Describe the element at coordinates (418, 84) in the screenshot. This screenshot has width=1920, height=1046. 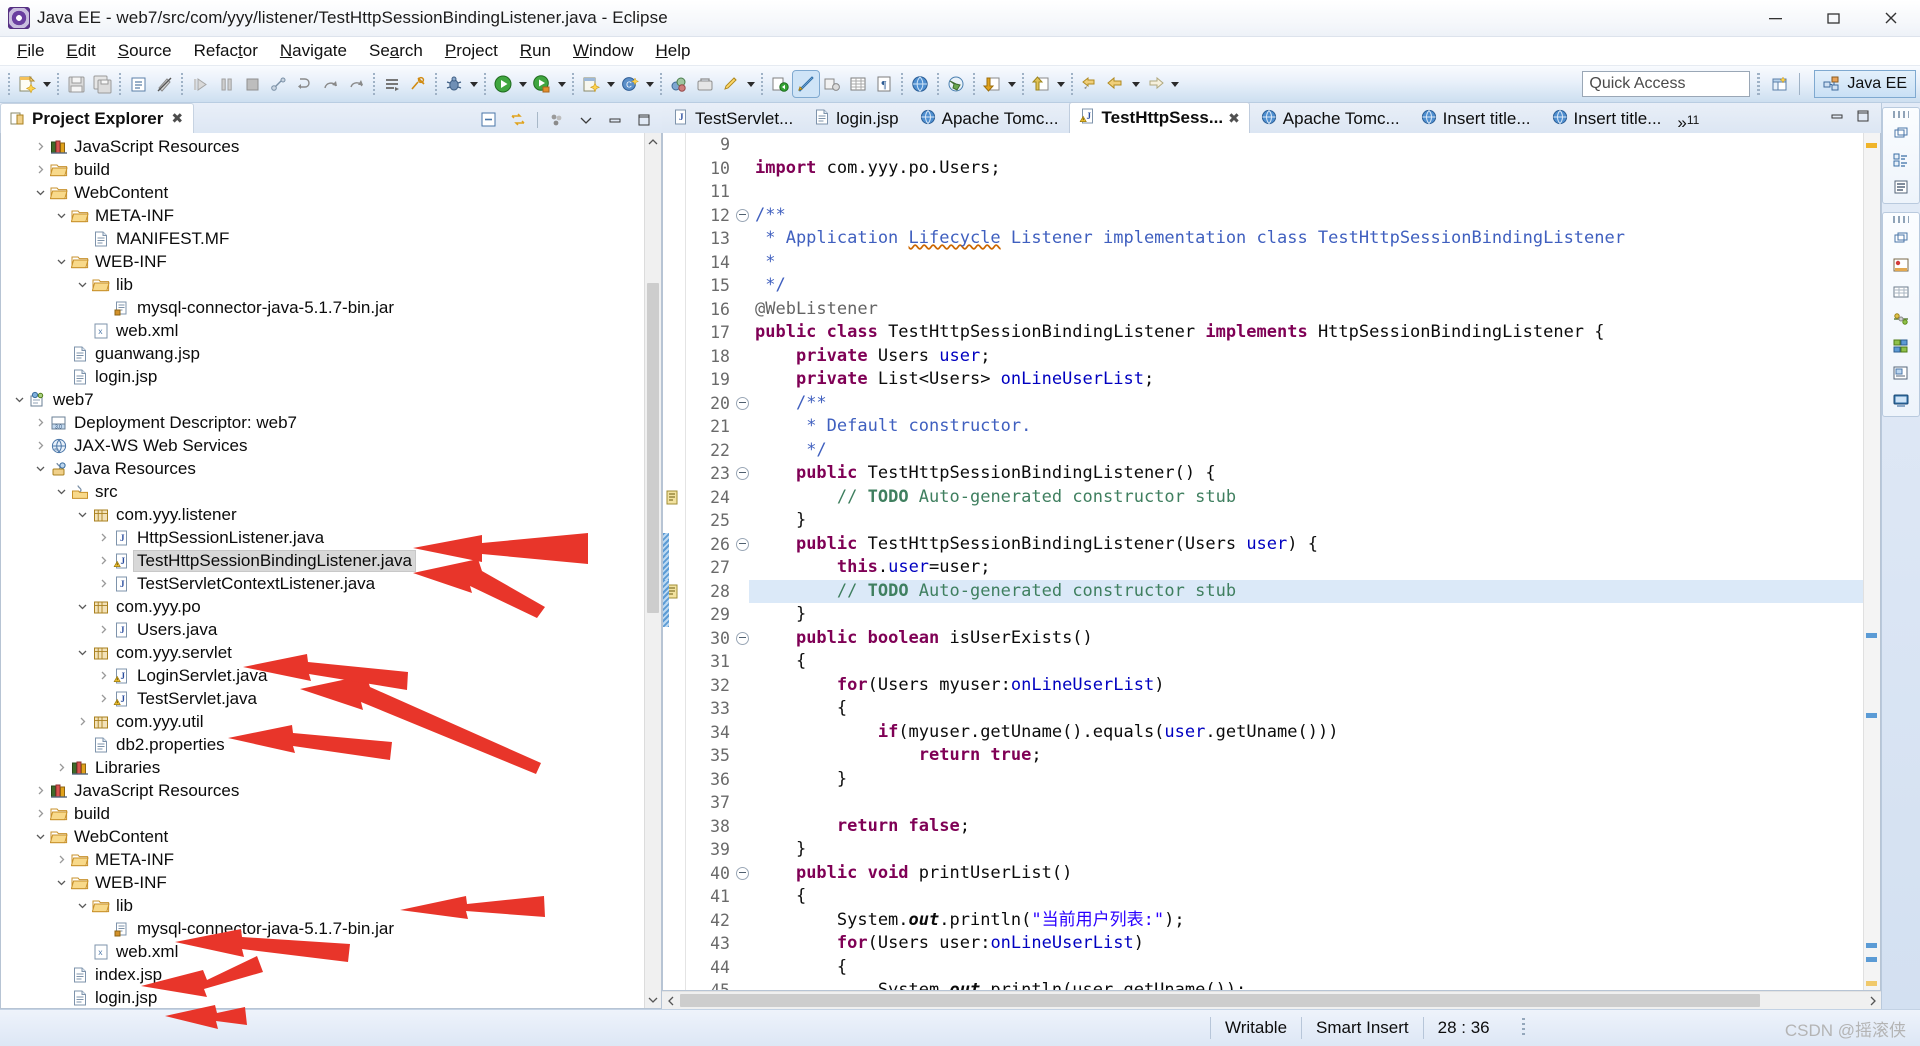
I see `search-icon` at that location.